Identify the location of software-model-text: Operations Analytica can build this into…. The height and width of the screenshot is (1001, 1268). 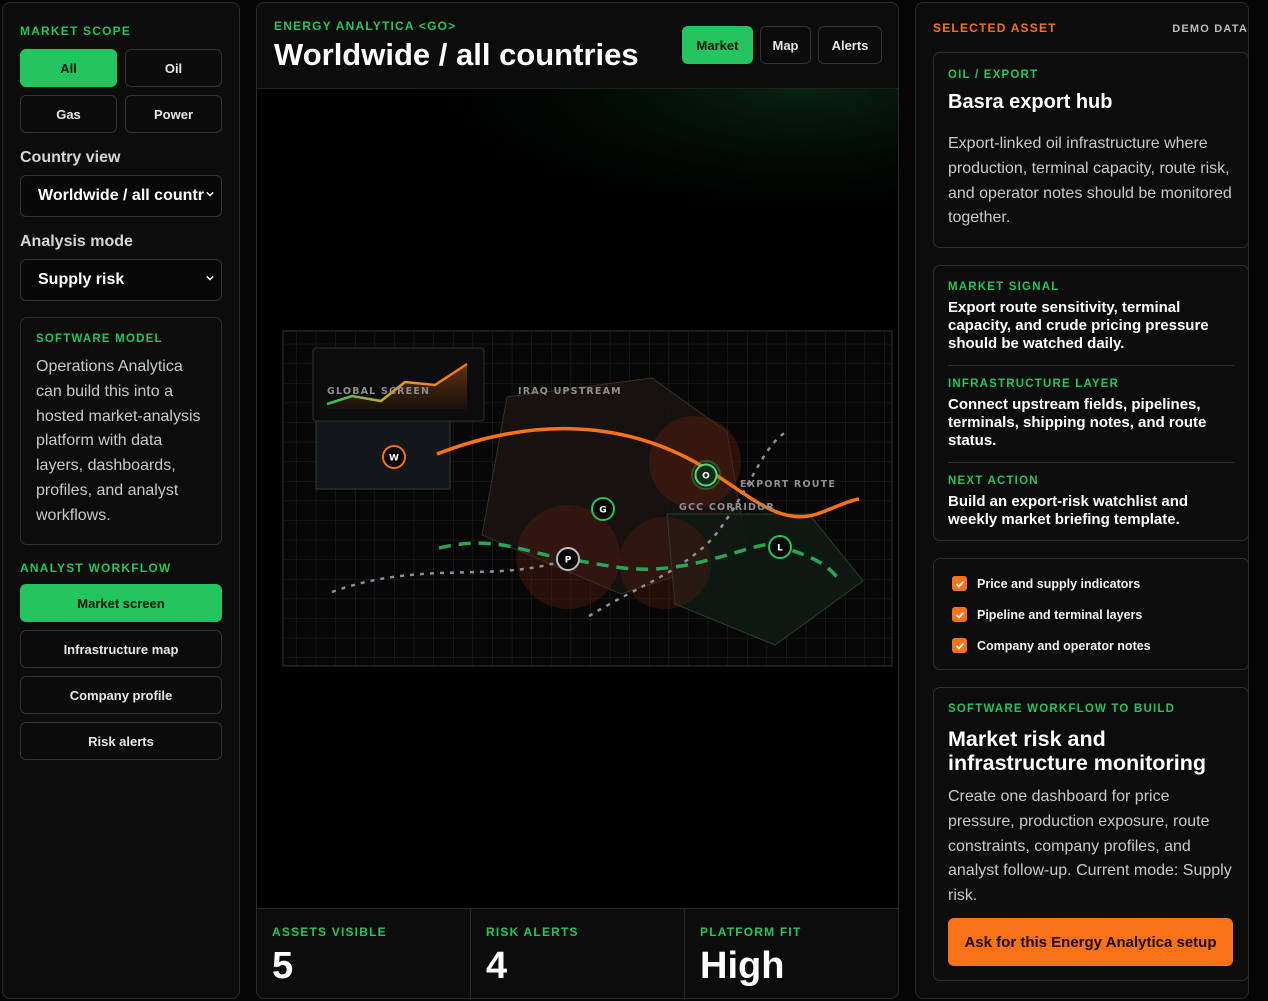
(118, 441).